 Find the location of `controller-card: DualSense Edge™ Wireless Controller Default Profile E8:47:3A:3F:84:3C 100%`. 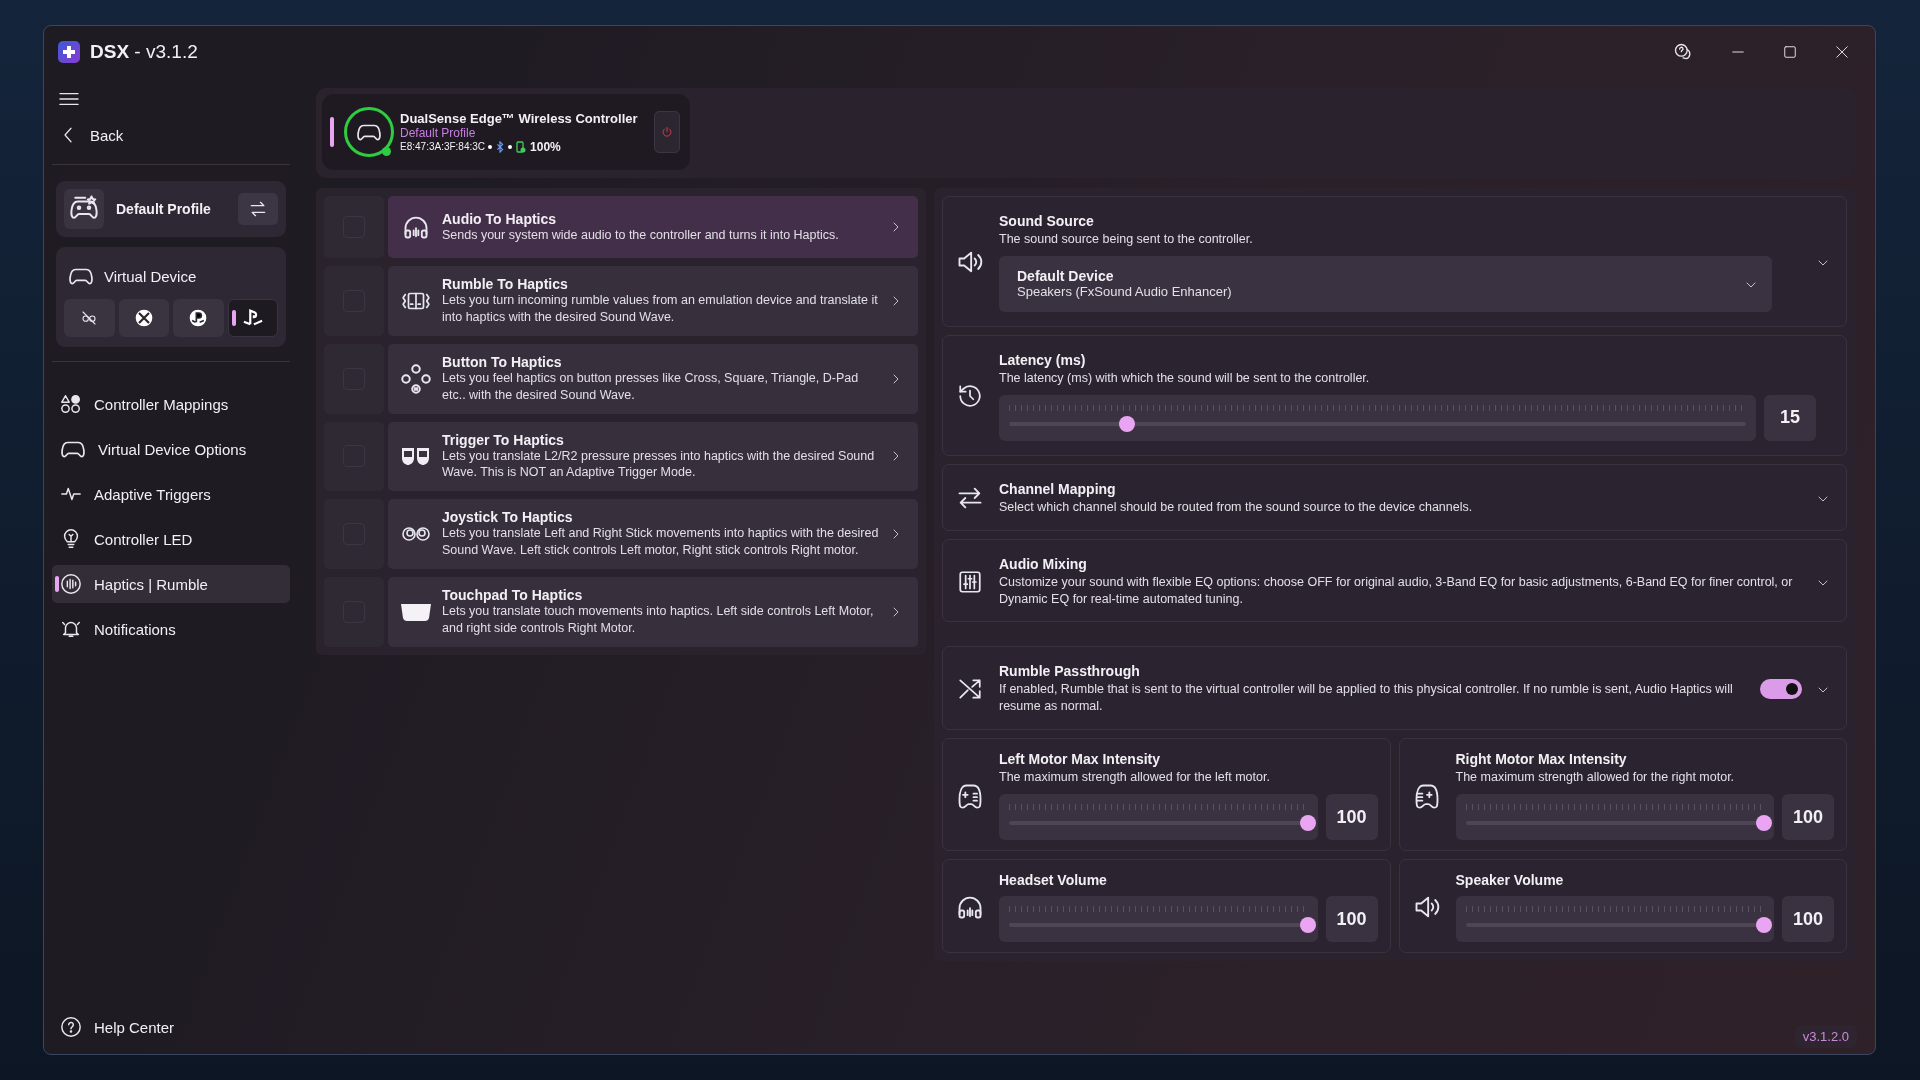

controller-card: DualSense Edge™ Wireless Controller Default Profile E8:47:3A:3F:84:3C 100% is located at coordinates (506, 132).